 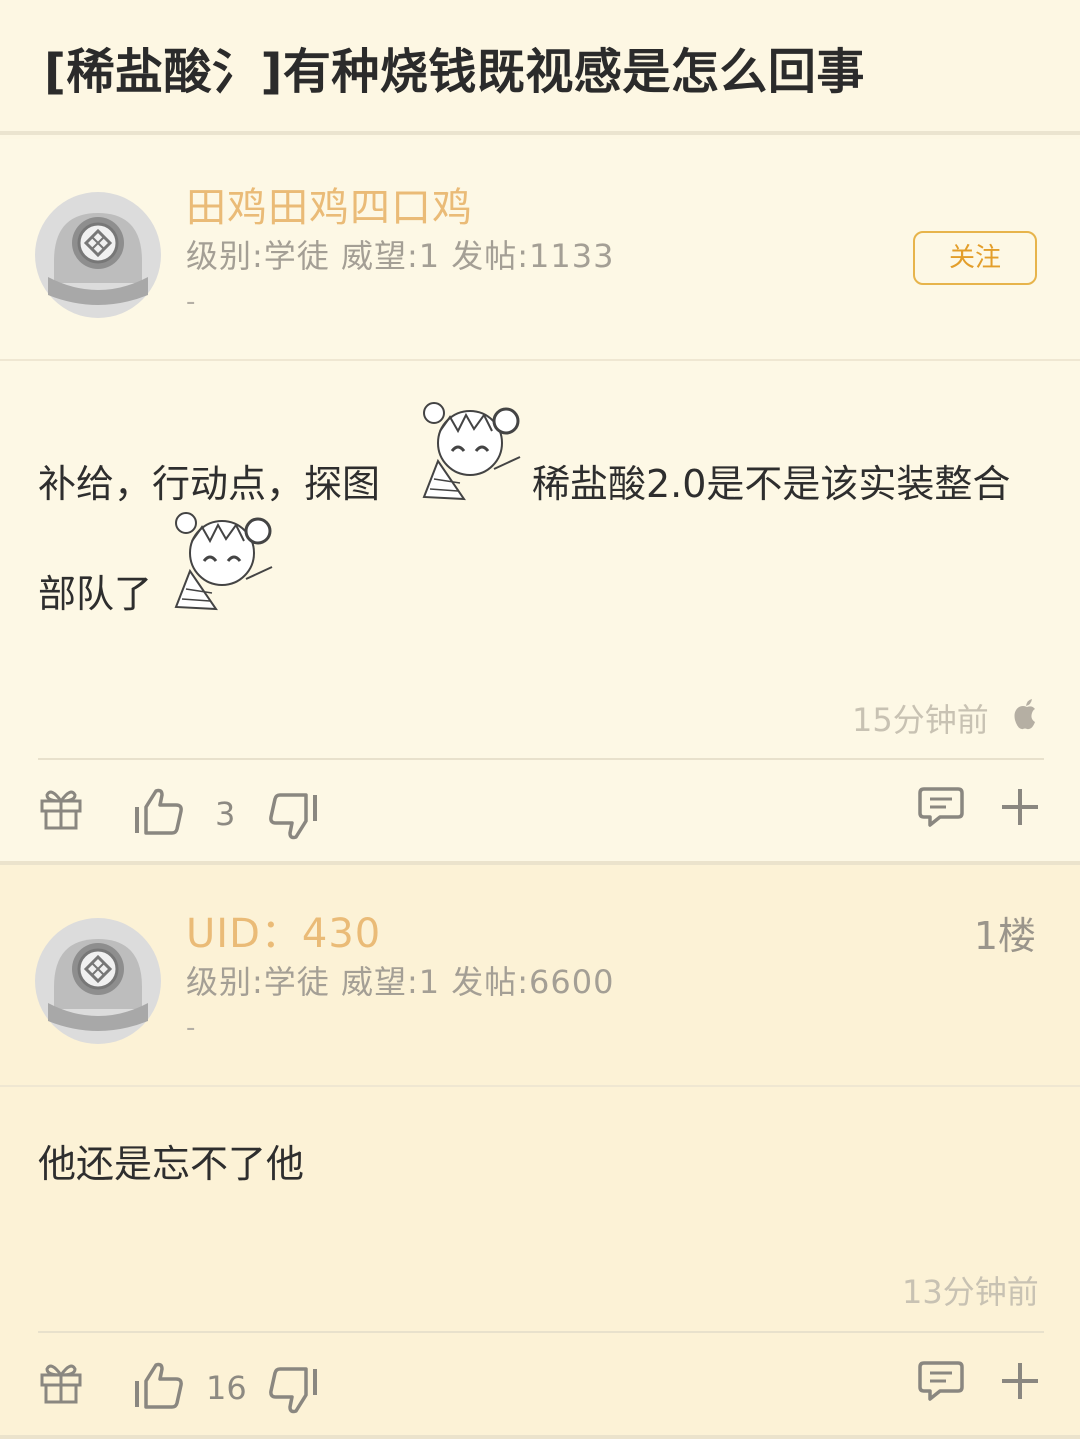 I want to click on title-bar: [稀盐酸氵]有种烧钱既视感是怎么回事, so click(x=540, y=67).